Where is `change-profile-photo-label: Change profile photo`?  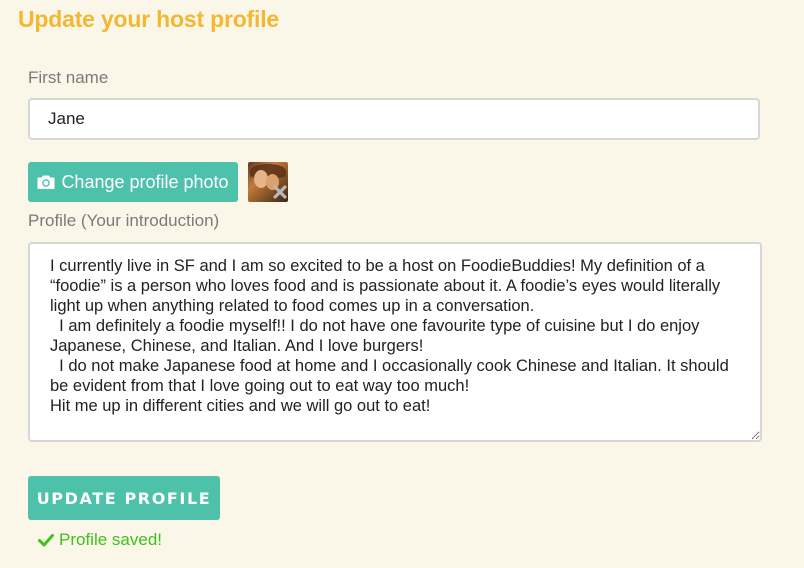
change-profile-photo-label: Change profile photo is located at coordinates (145, 181).